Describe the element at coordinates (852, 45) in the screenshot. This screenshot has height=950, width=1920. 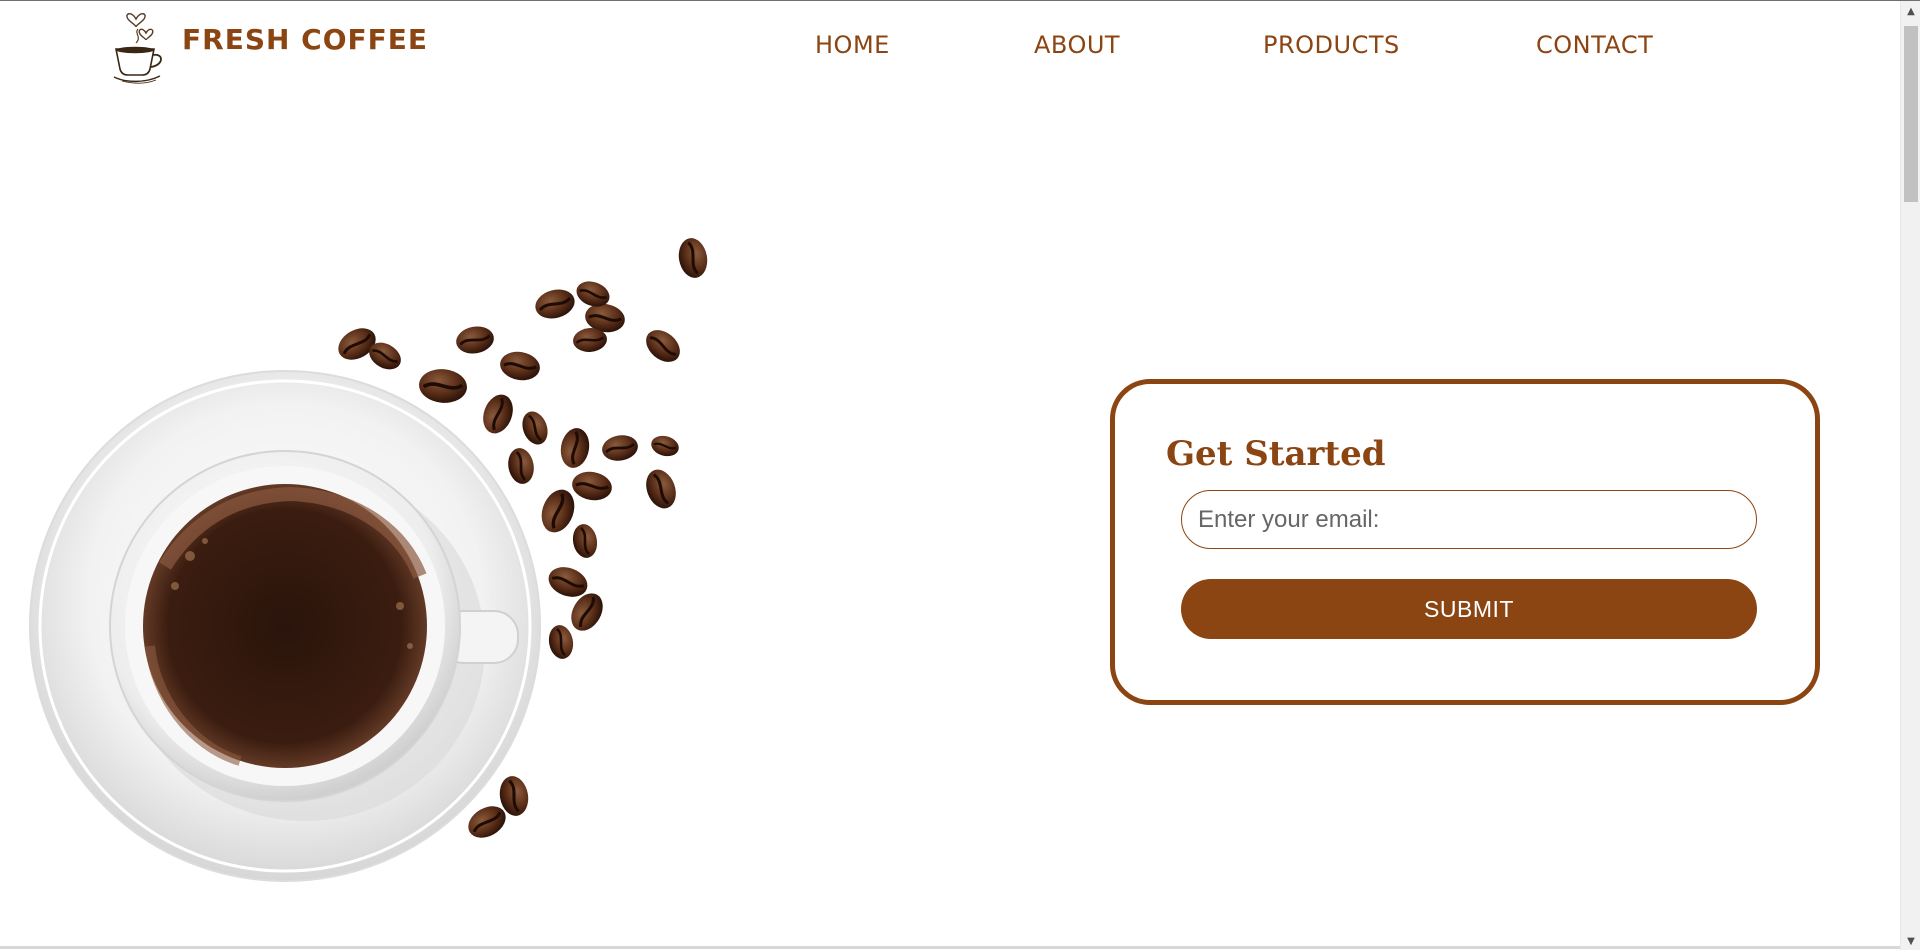
I see `nav-home: HOME` at that location.